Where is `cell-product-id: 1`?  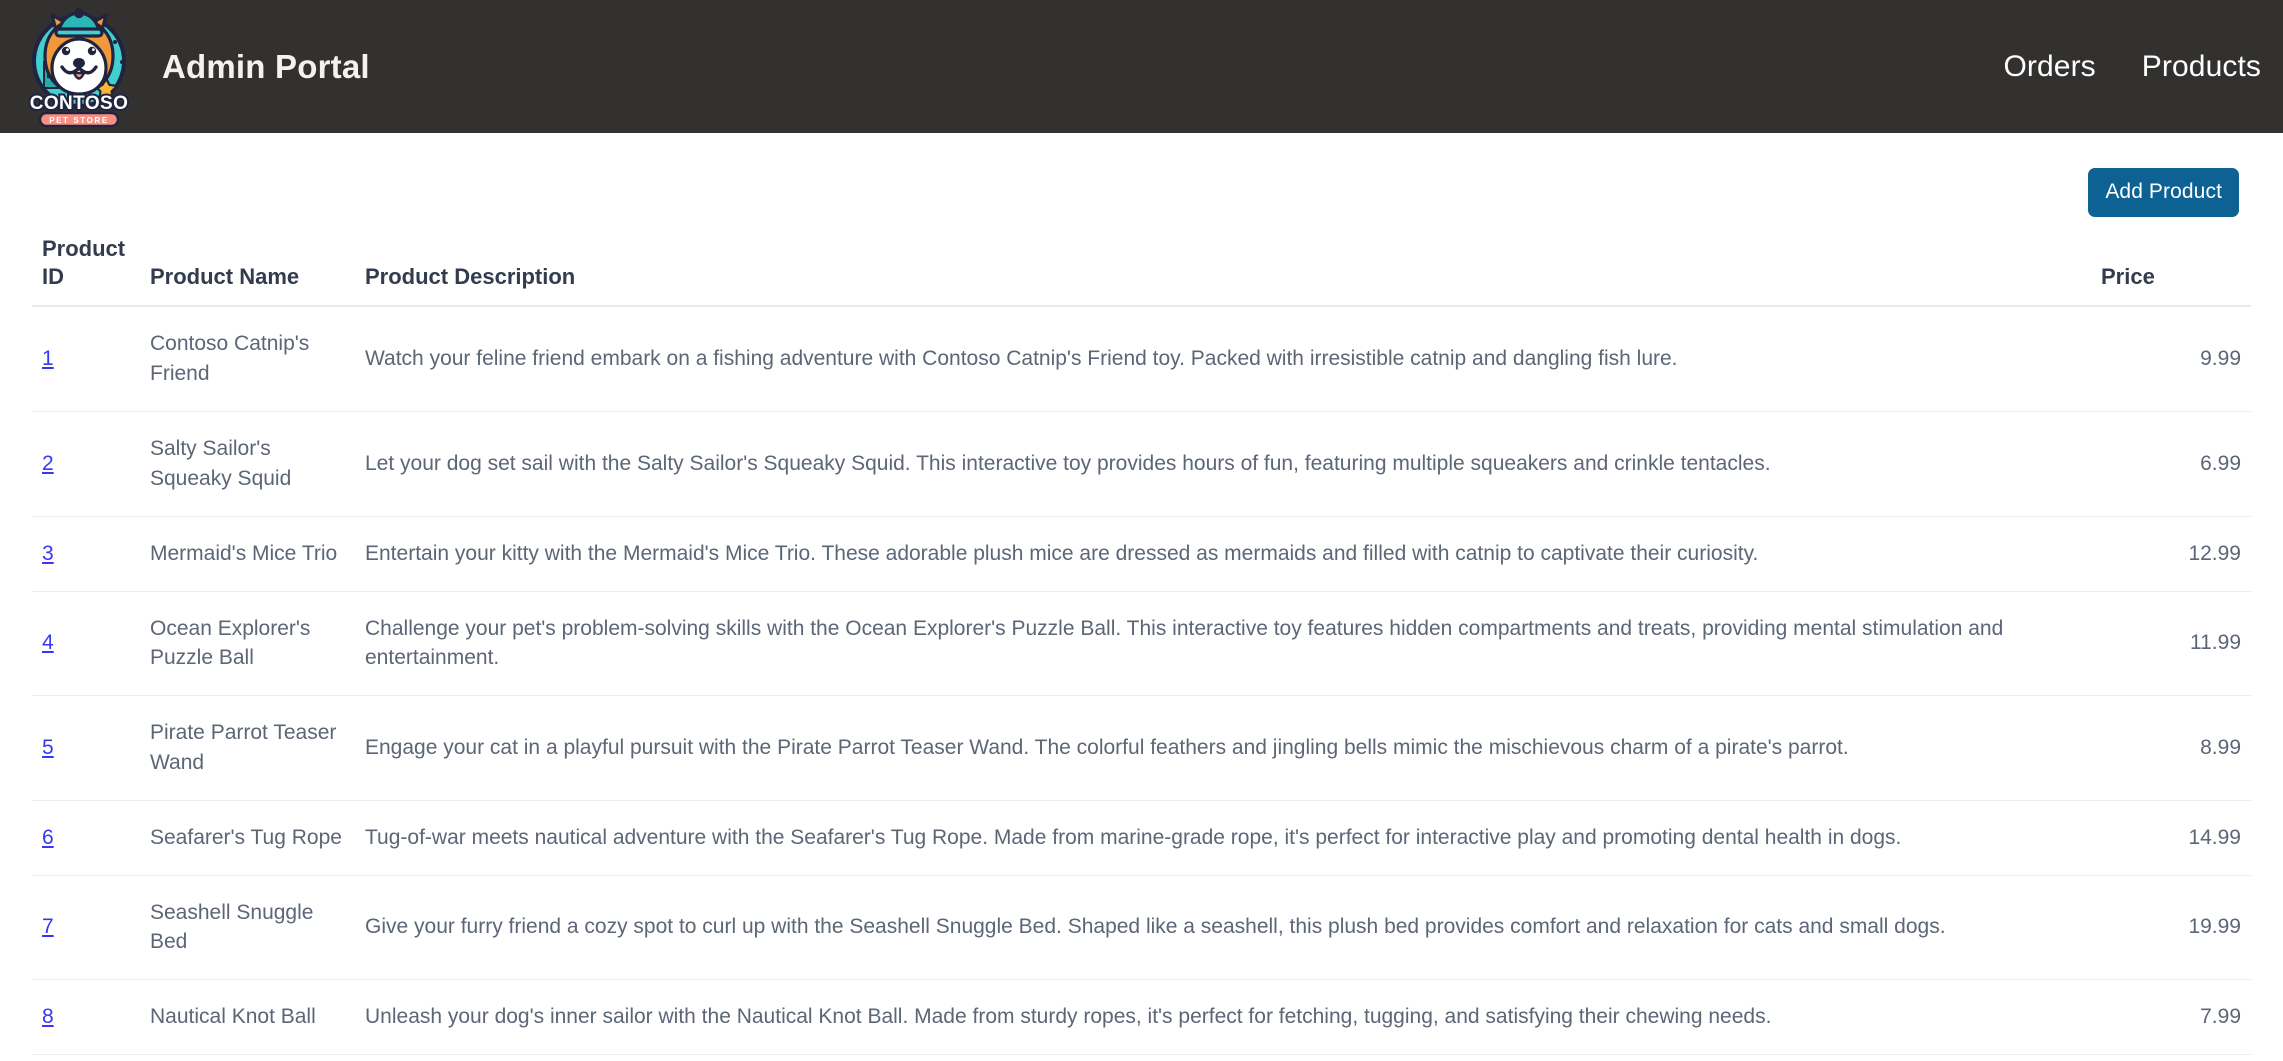 cell-product-id: 1 is located at coordinates (86, 359).